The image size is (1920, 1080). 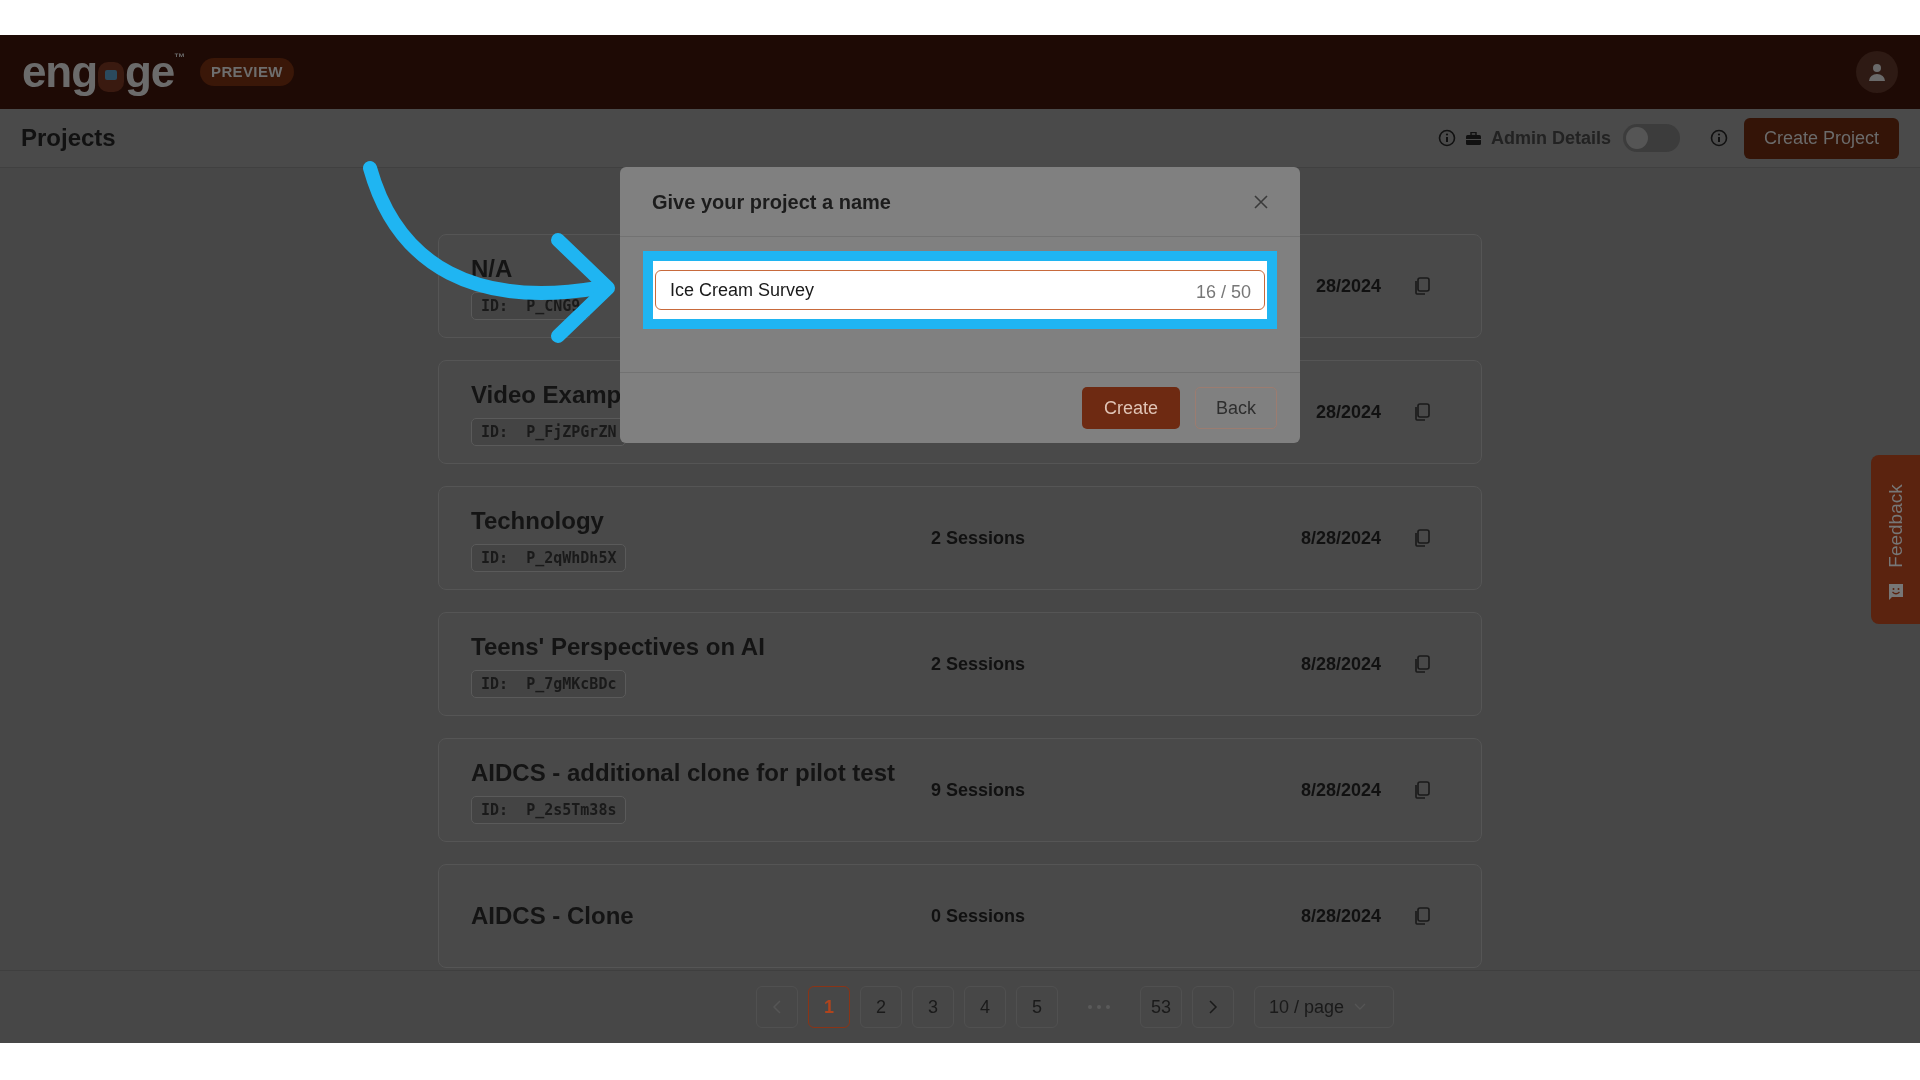 I want to click on page-button: 1, so click(x=829, y=1007).